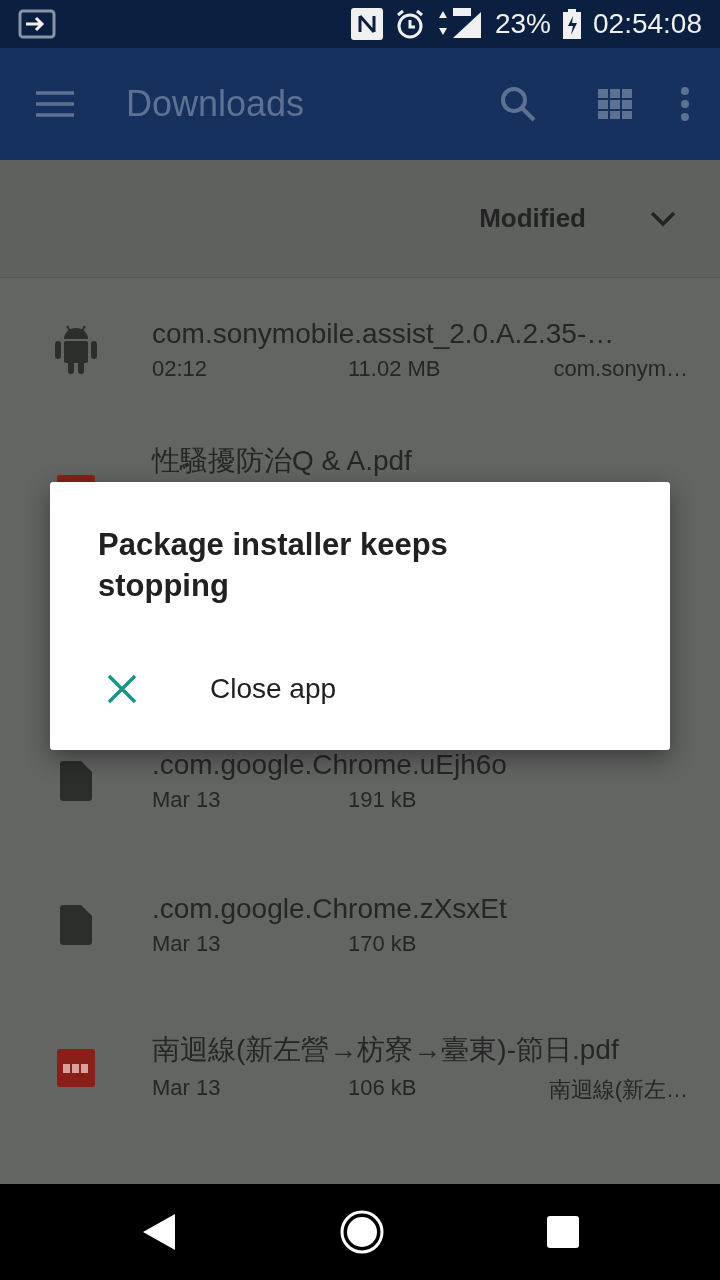 Image resolution: width=720 pixels, height=1280 pixels. What do you see at coordinates (522, 24) in the screenshot?
I see `battery-percent: 23%` at bounding box center [522, 24].